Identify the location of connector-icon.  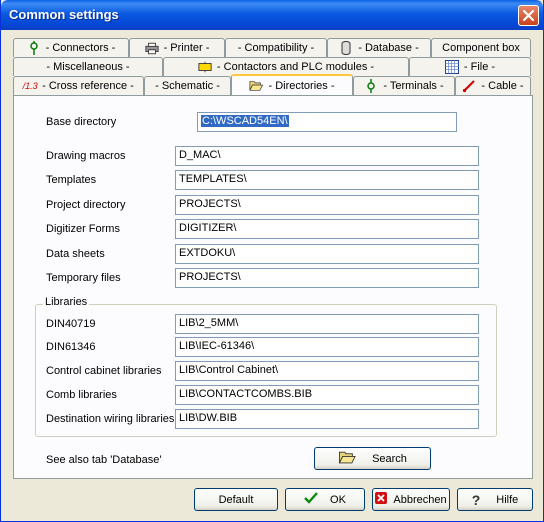
(34, 48).